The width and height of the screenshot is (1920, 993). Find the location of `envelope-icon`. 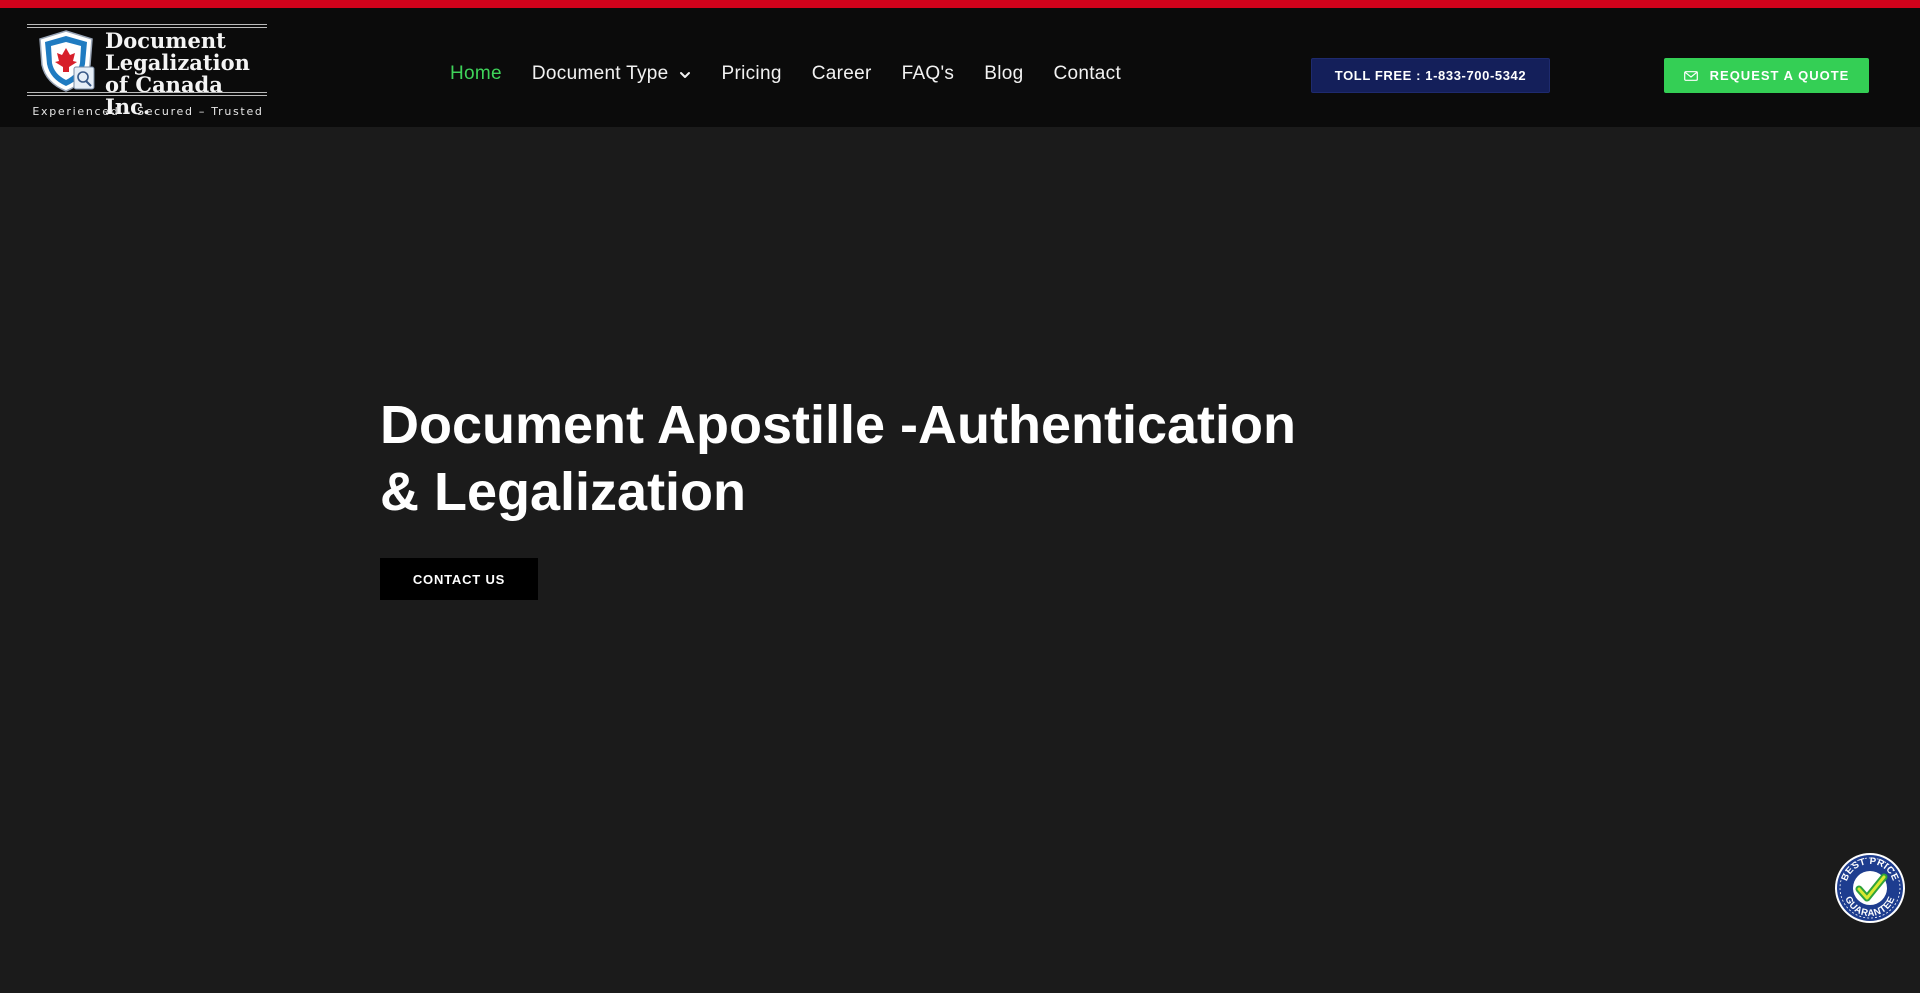

envelope-icon is located at coordinates (1690, 75).